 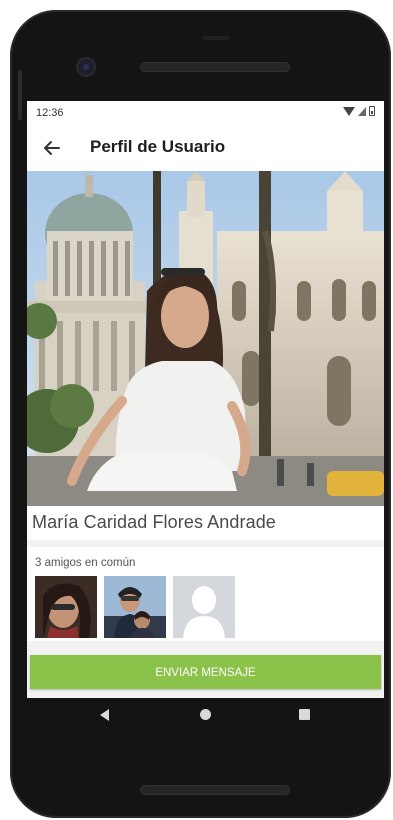 I want to click on mutual-friends-card: 3 amigos en común, so click(x=205, y=594).